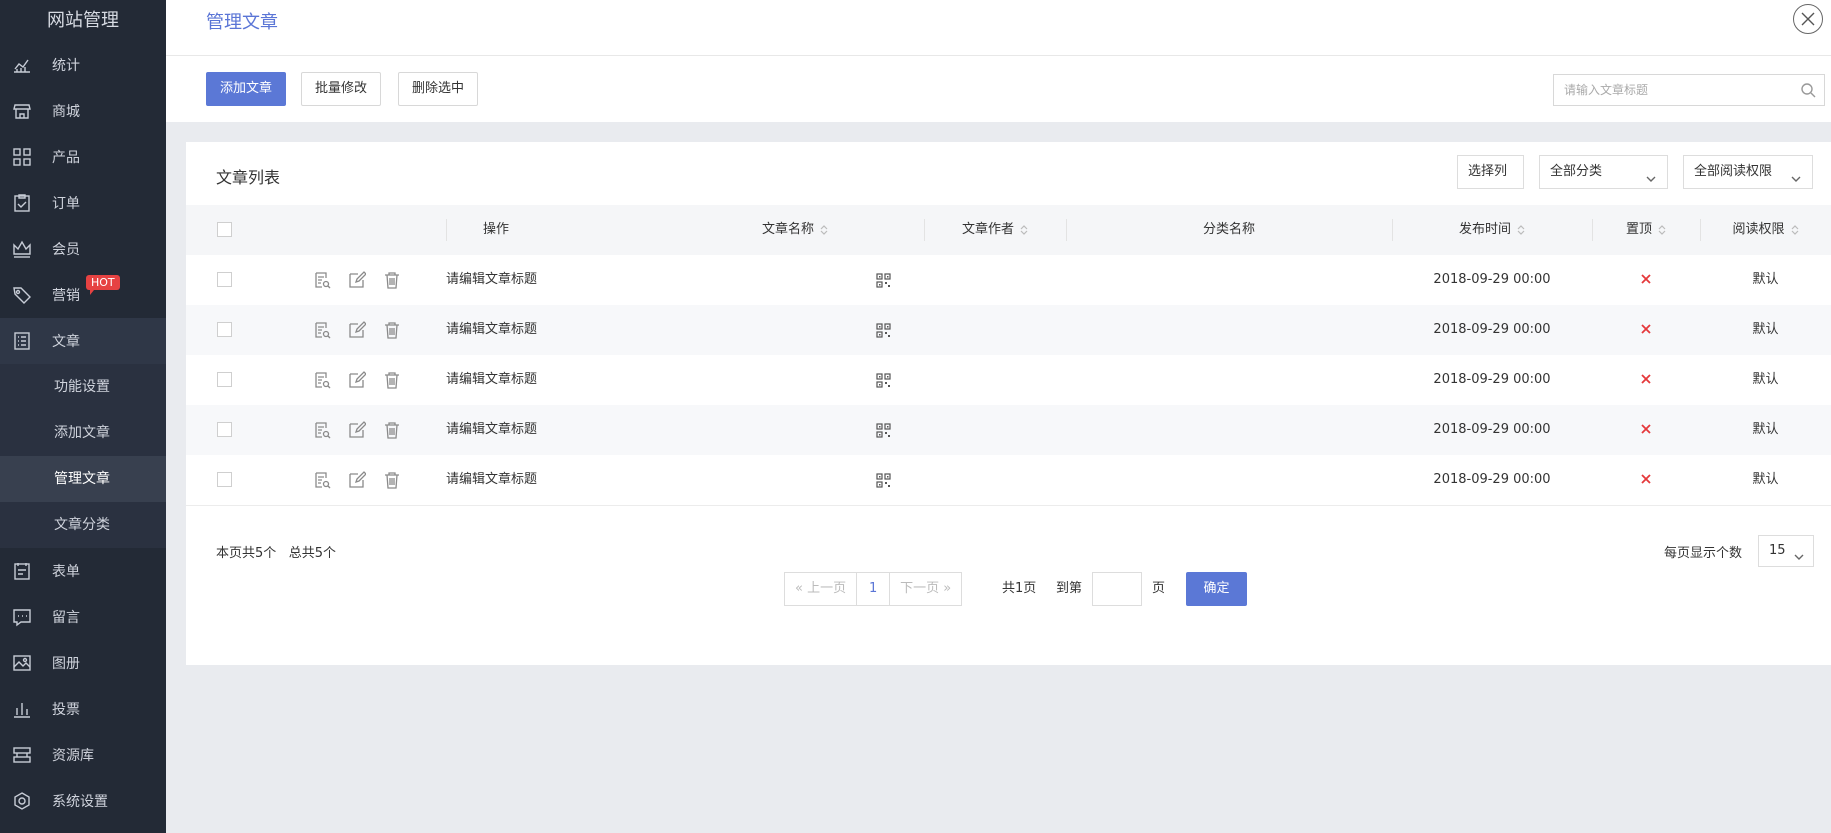 The image size is (1831, 833). What do you see at coordinates (83, 571) in the screenshot?
I see `sidebar-item-forms: 表单` at bounding box center [83, 571].